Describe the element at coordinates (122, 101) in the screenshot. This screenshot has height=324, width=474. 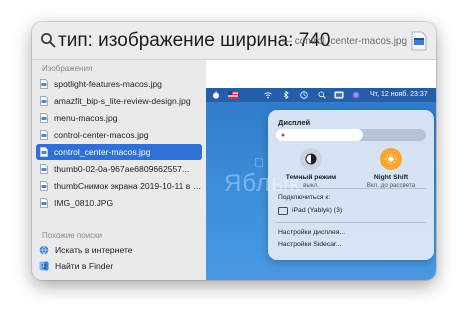
I see `result-label: amazfit_bip-s_lite-review-design.jpg` at that location.